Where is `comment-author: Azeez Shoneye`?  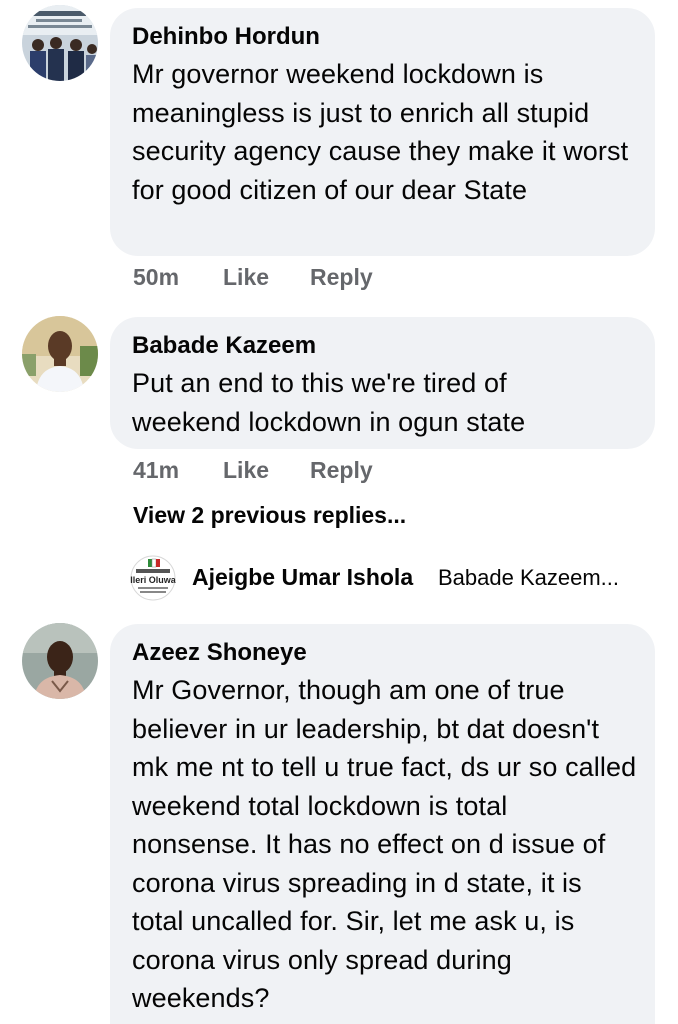
comment-author: Azeez Shoneye is located at coordinates (382, 653).